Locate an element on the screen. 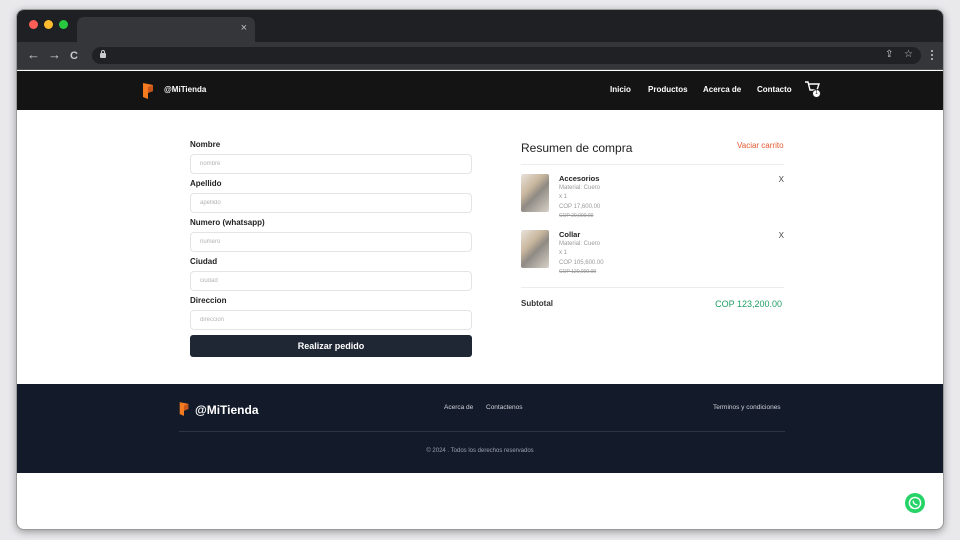  nombre-input is located at coordinates (331, 164).